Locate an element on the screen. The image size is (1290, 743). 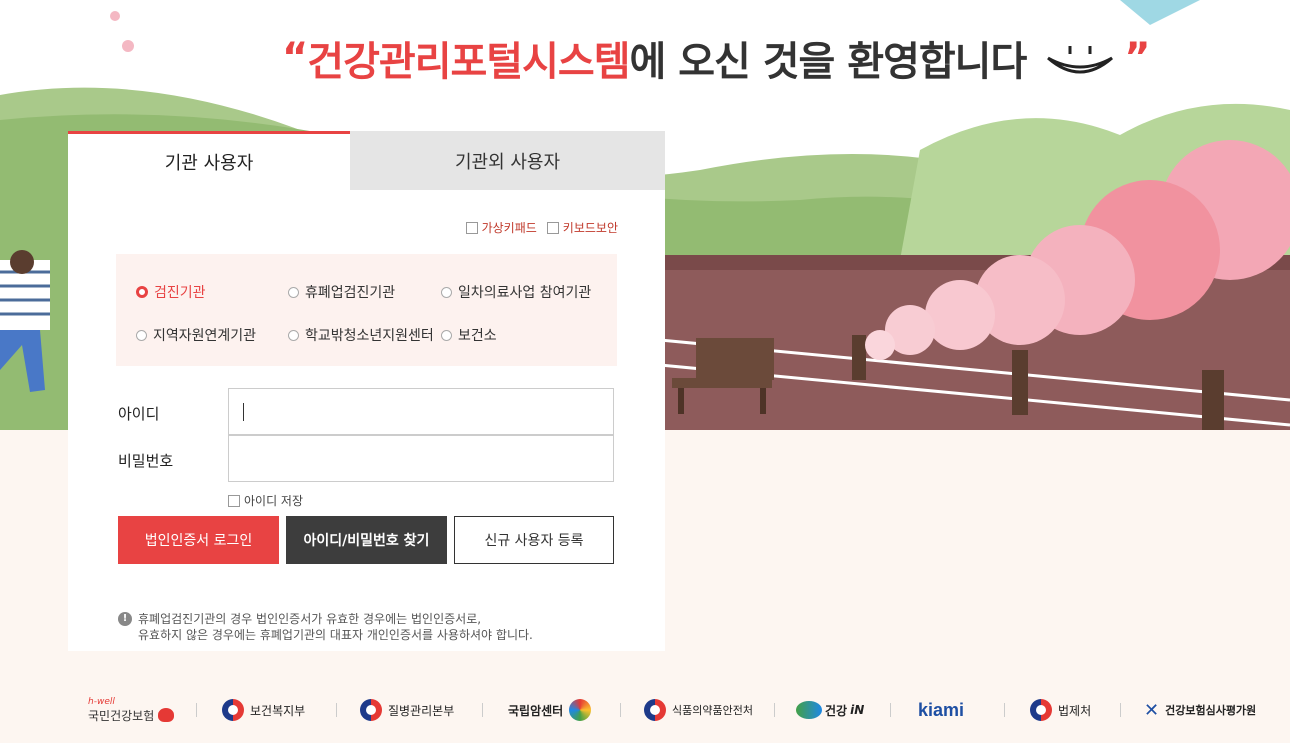
radio-label: 일차의료사업 참여기관 is located at coordinates (525, 293).